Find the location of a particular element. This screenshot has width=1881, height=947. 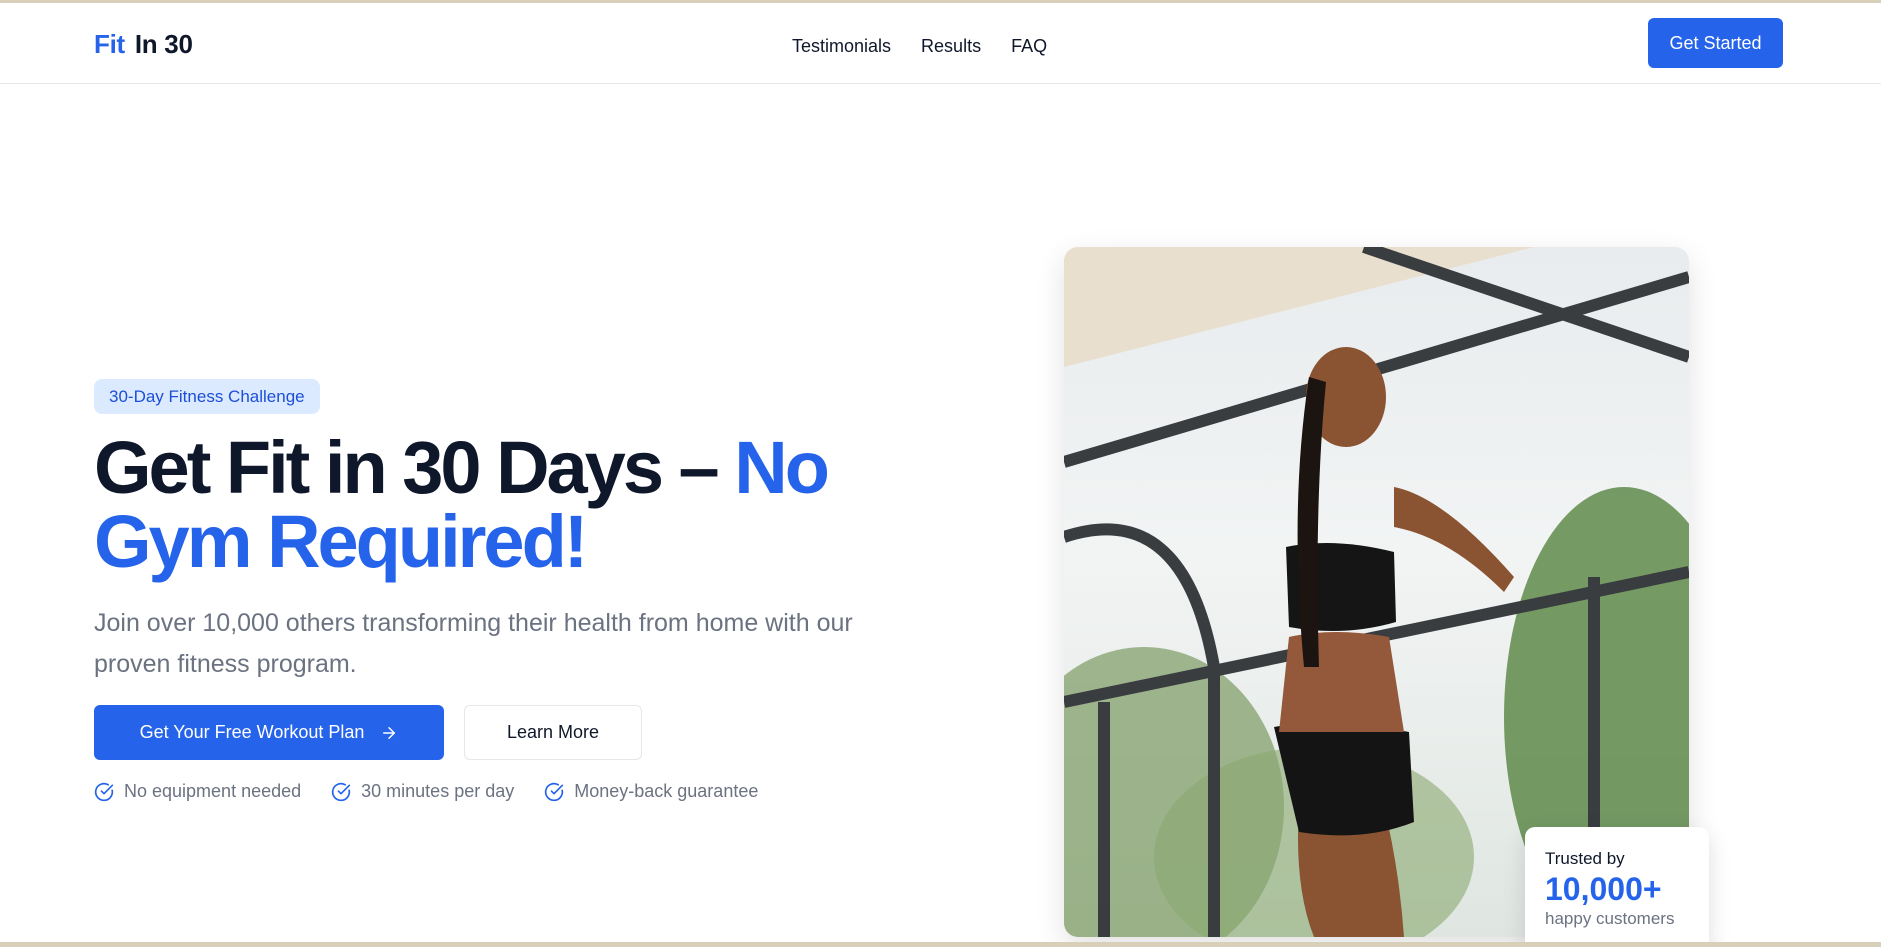

feature-label: Money-back guarantee is located at coordinates (666, 791).